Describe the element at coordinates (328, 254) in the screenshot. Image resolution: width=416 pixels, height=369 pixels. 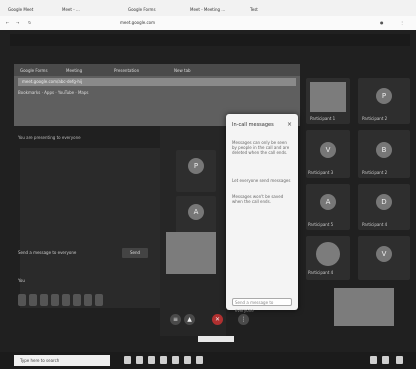
I see `participant-photo` at that location.